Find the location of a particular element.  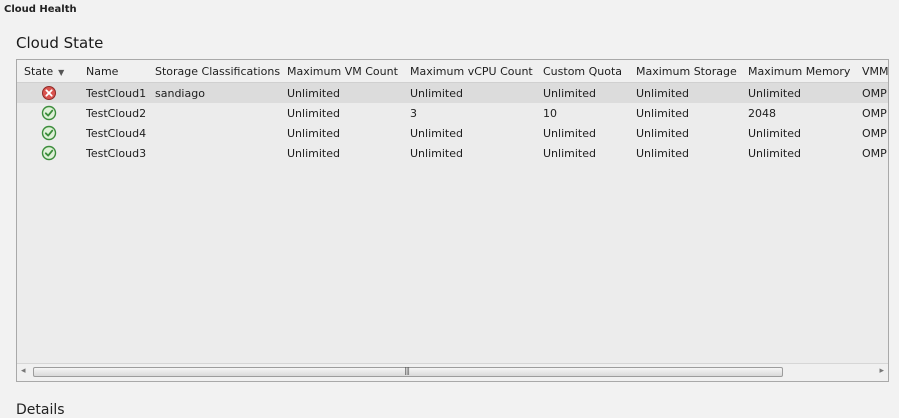

scroll-thumb: ||| is located at coordinates (408, 371).